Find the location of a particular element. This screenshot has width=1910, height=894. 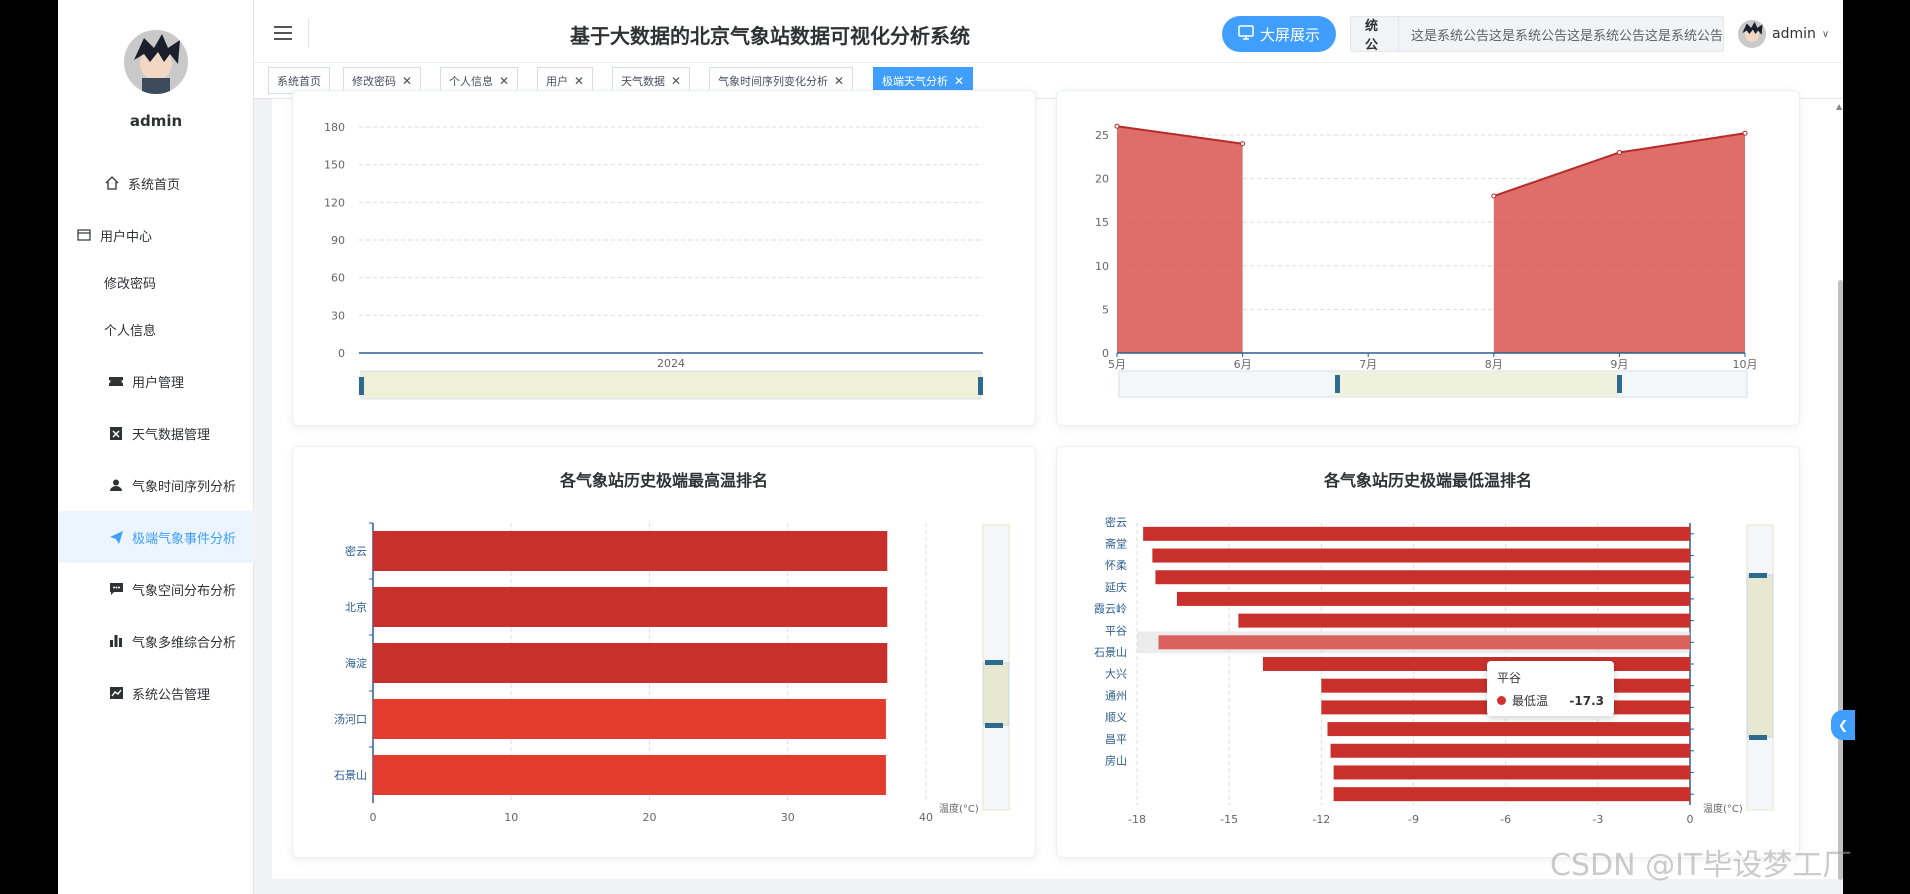

y-tick-label: 120 is located at coordinates (334, 202).